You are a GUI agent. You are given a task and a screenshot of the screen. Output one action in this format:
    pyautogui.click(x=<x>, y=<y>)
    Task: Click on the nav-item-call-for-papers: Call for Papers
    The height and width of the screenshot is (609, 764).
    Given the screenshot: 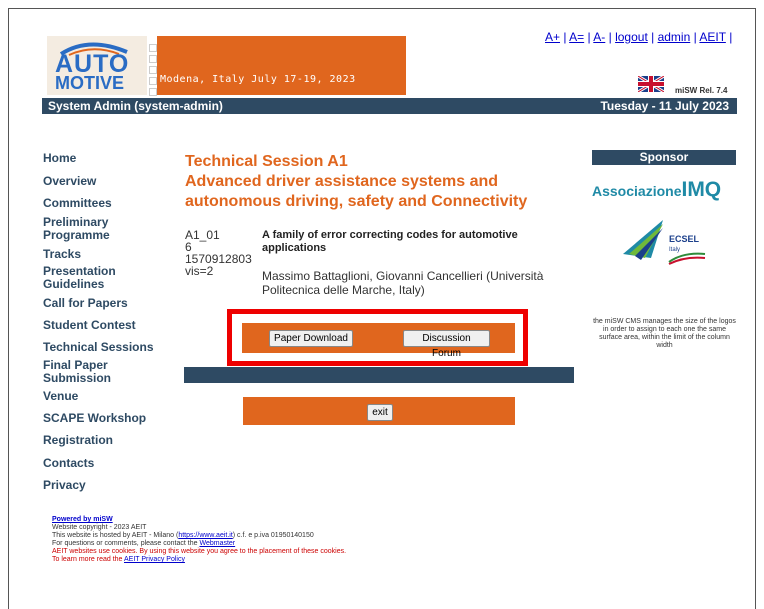 What is the action you would take?
    pyautogui.click(x=85, y=303)
    